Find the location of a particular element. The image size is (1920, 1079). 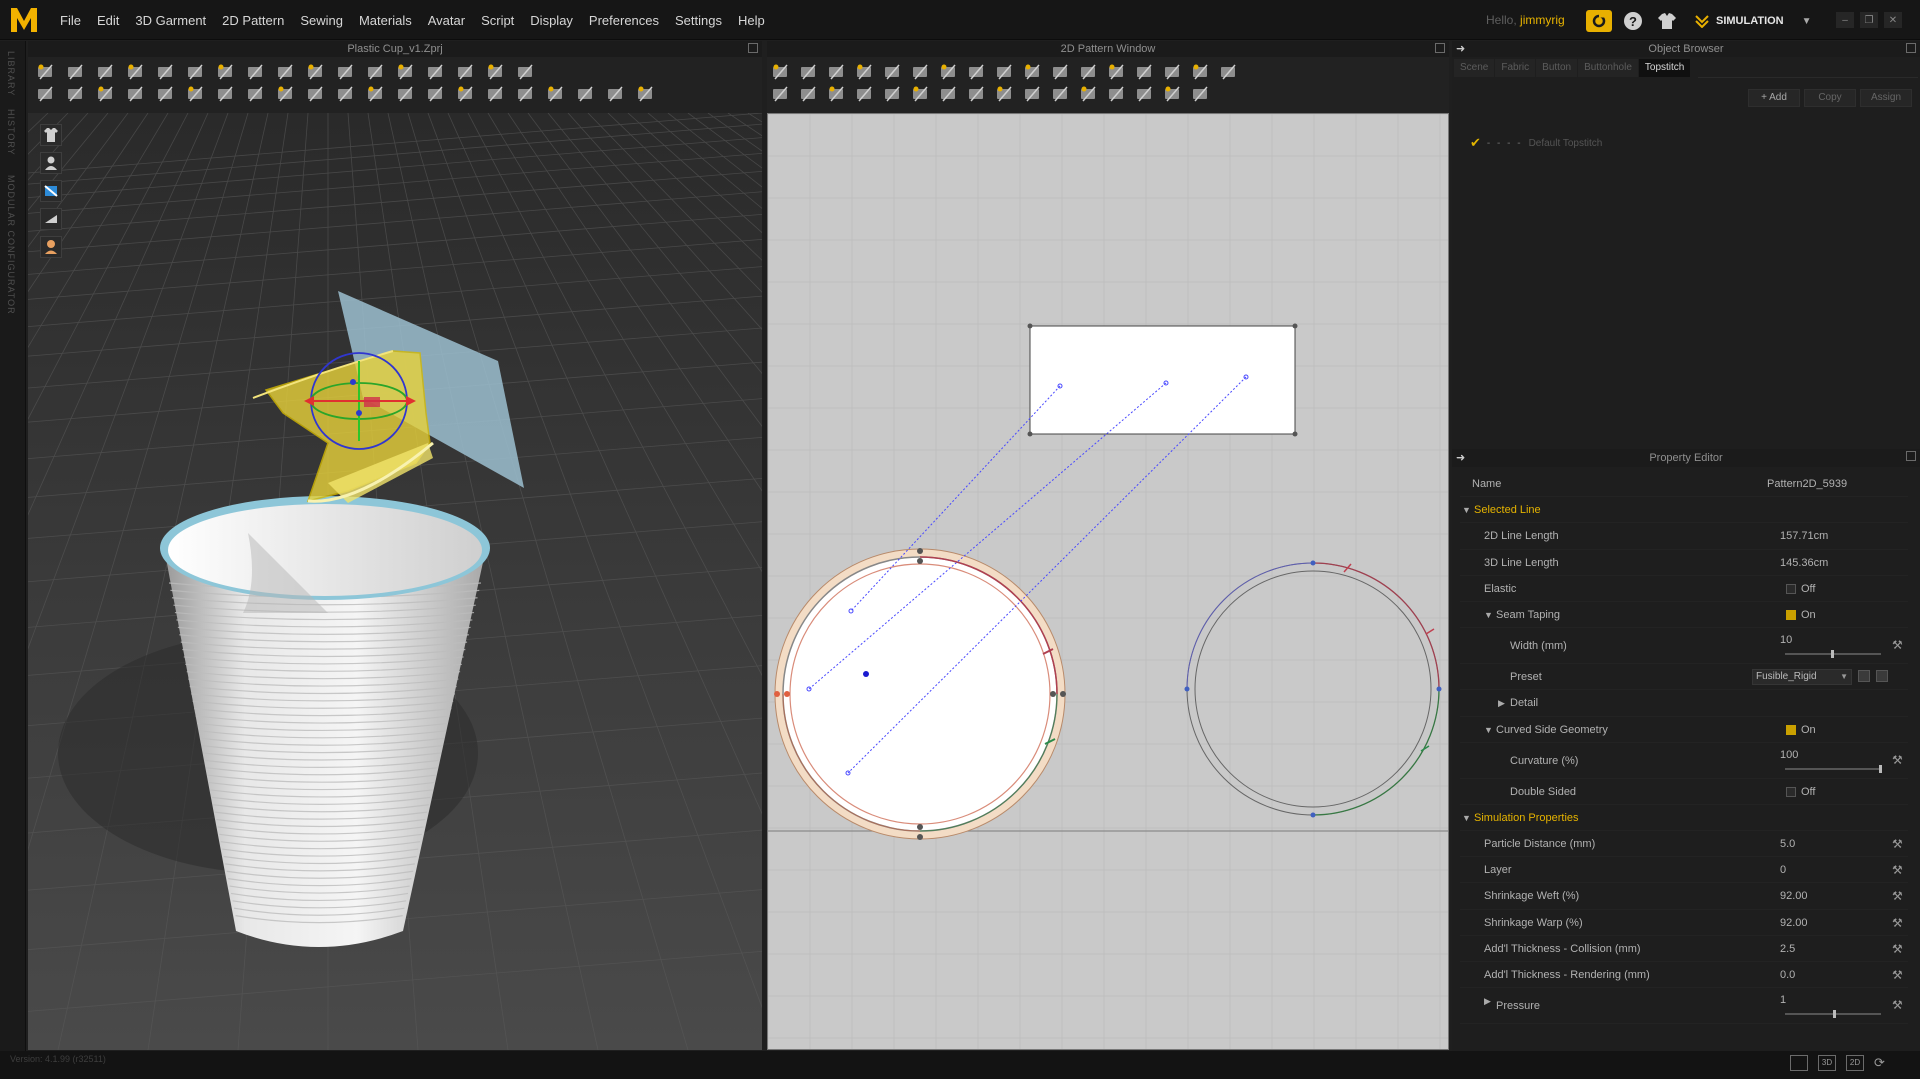

width-value: 10 is located at coordinates (1786, 640).